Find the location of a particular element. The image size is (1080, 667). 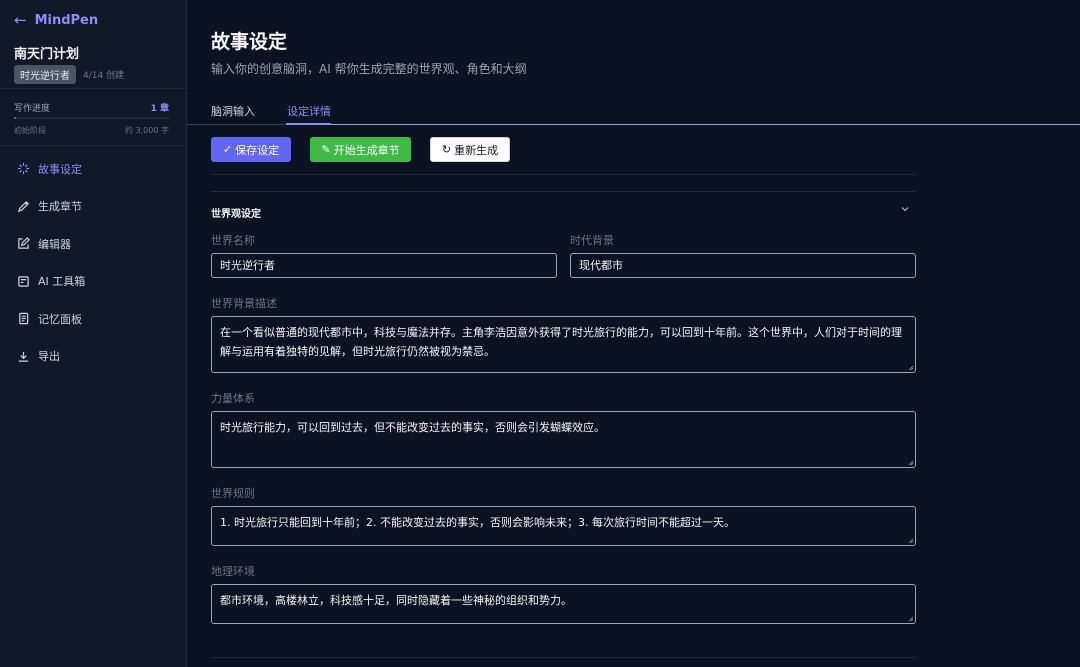

start-generate-button: ✎ 开始生成章节 is located at coordinates (360, 149).